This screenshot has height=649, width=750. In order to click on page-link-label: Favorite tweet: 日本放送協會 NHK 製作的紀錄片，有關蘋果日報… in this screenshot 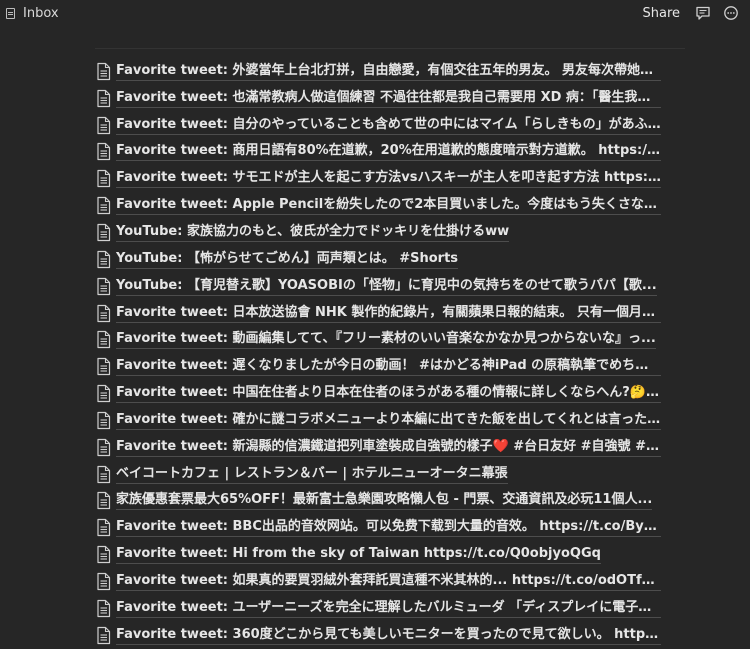, I will do `click(388, 313)`.